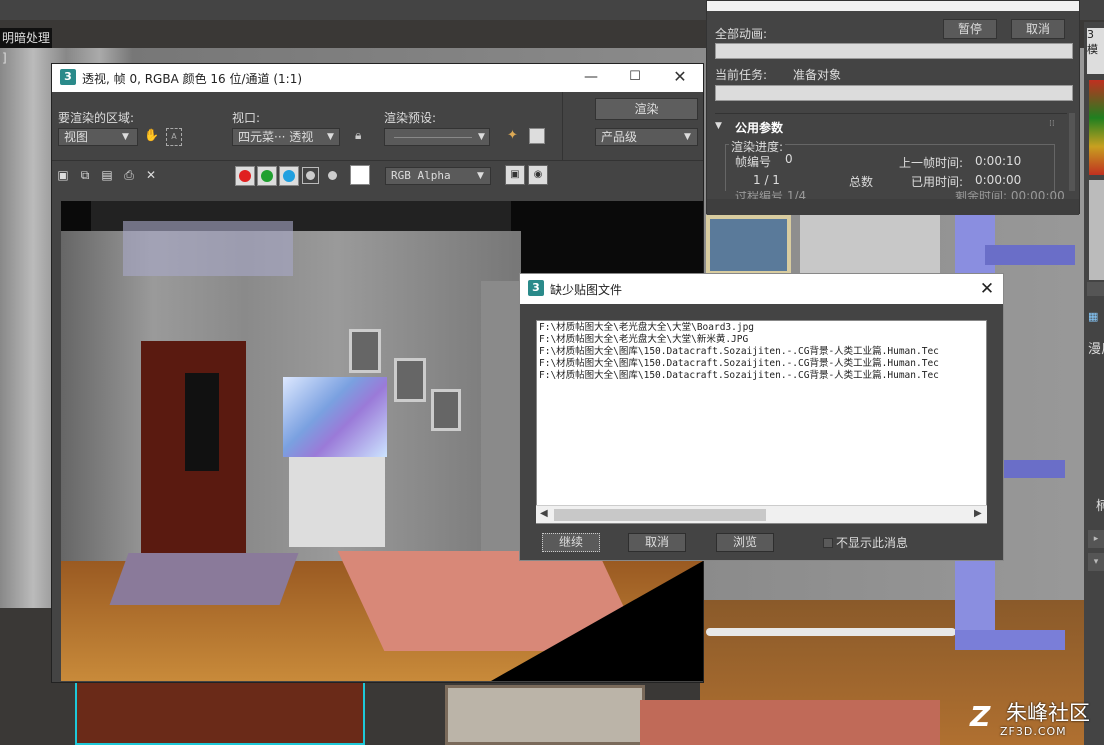 The image size is (1104, 745). What do you see at coordinates (1010, 195) in the screenshot?
I see `remaining-time-label: 剩余时间: 00:00:00` at bounding box center [1010, 195].